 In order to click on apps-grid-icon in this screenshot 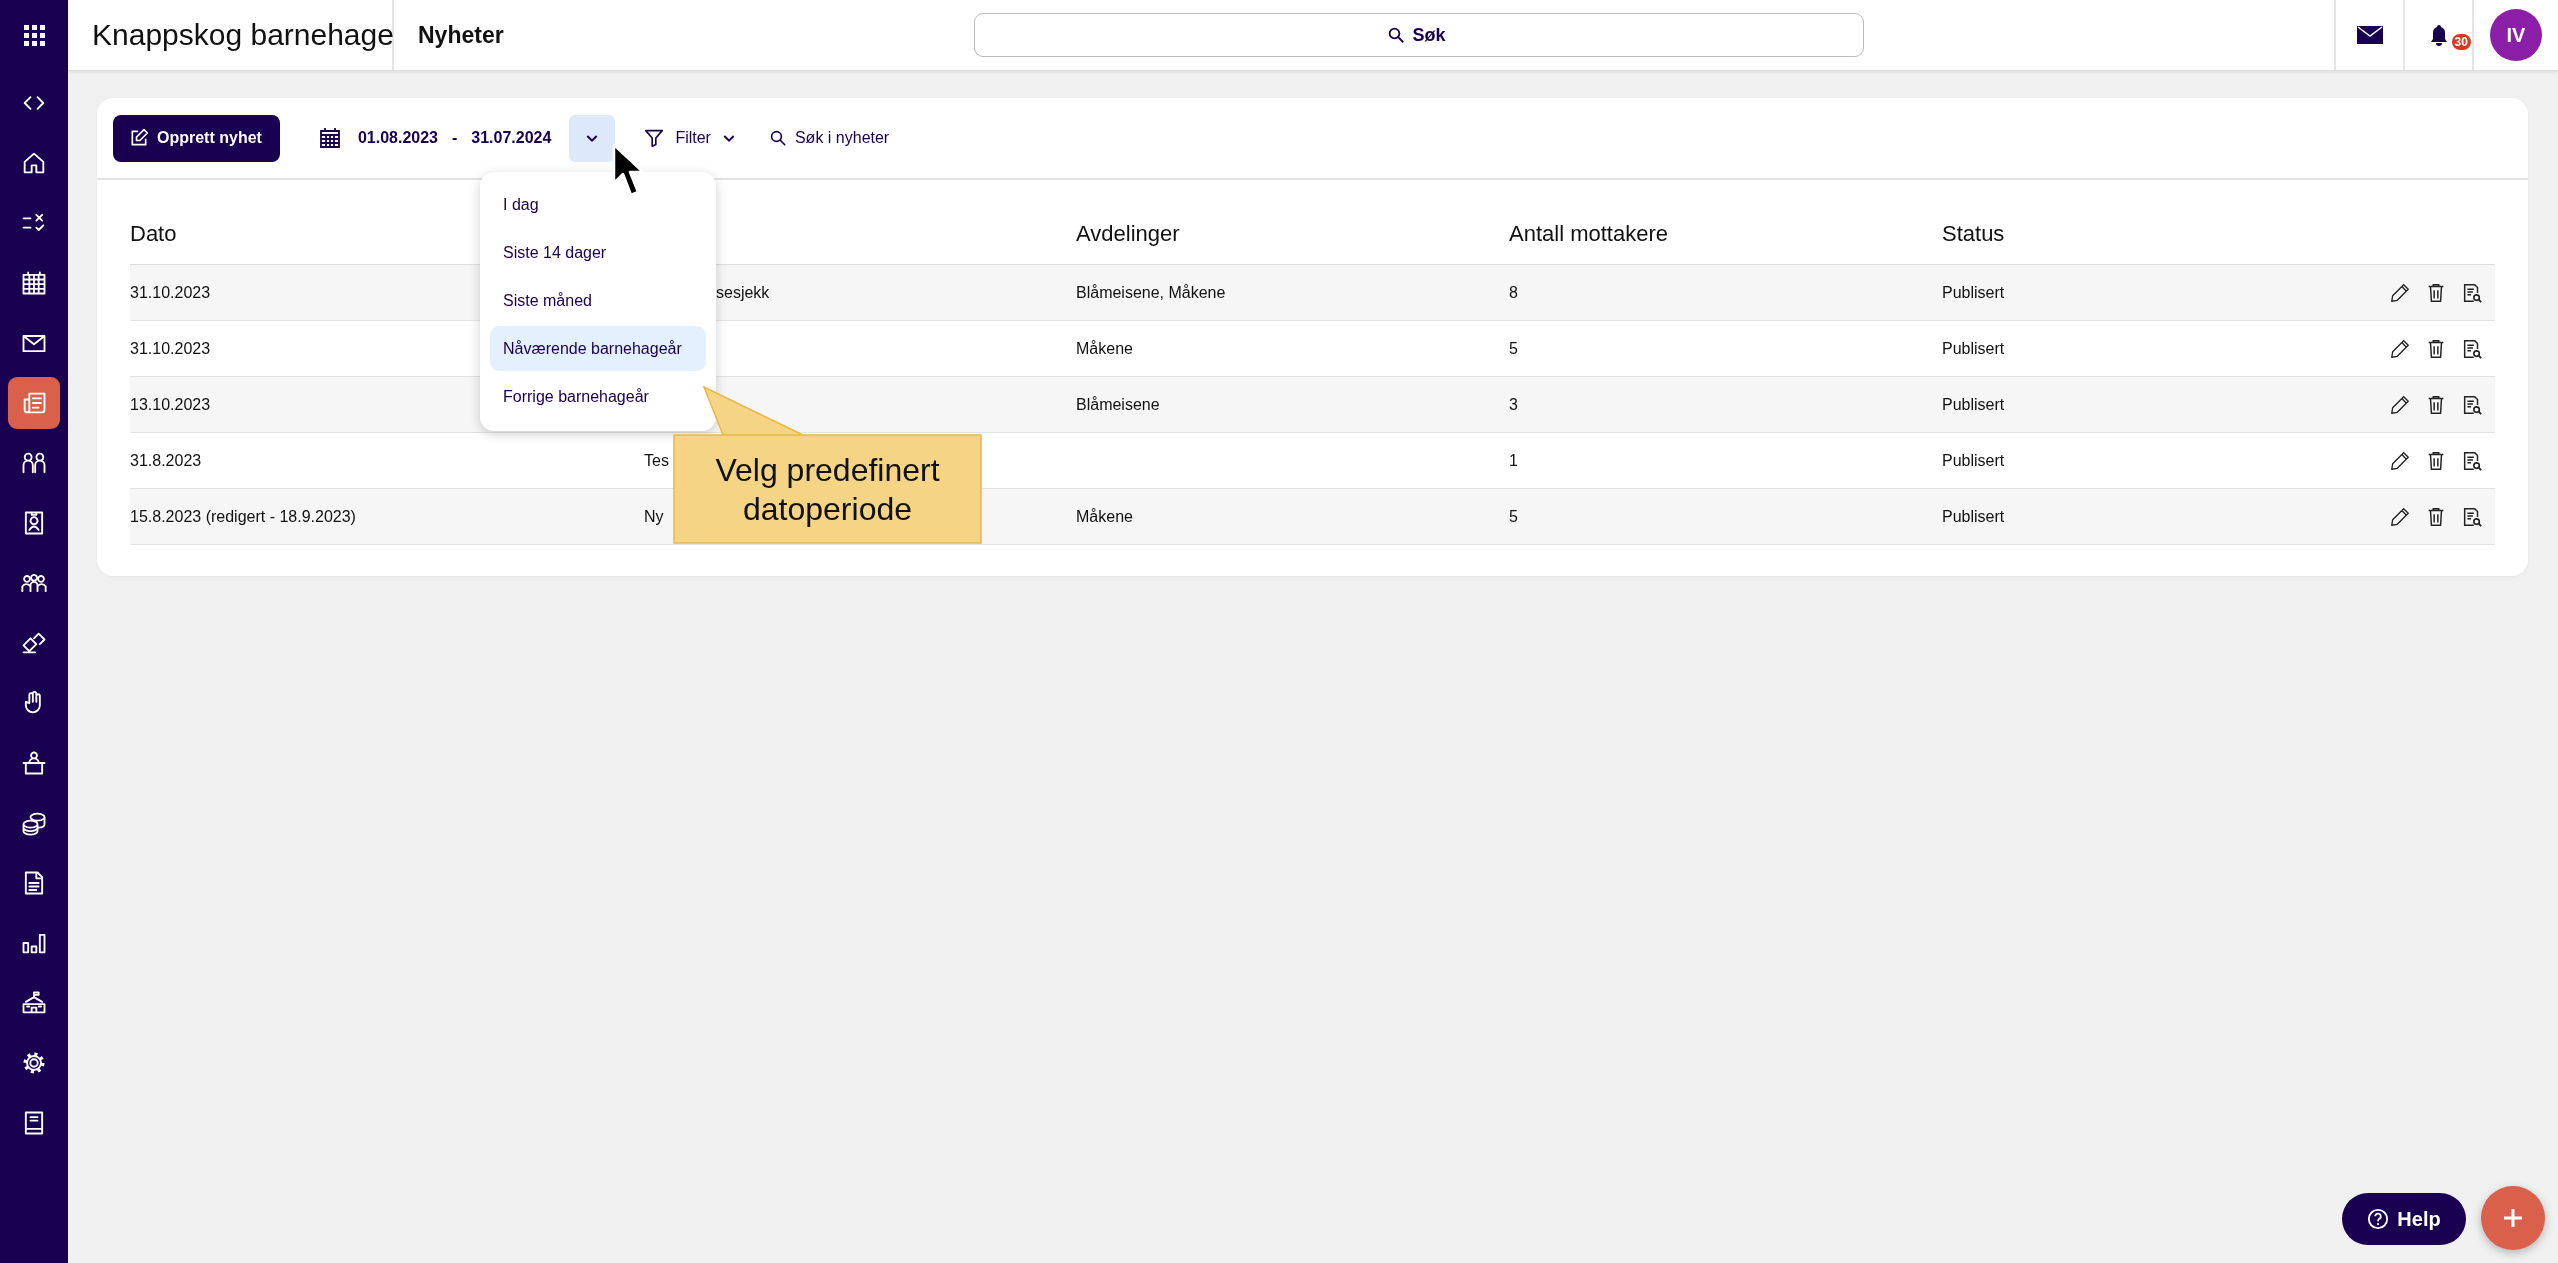, I will do `click(34, 35)`.